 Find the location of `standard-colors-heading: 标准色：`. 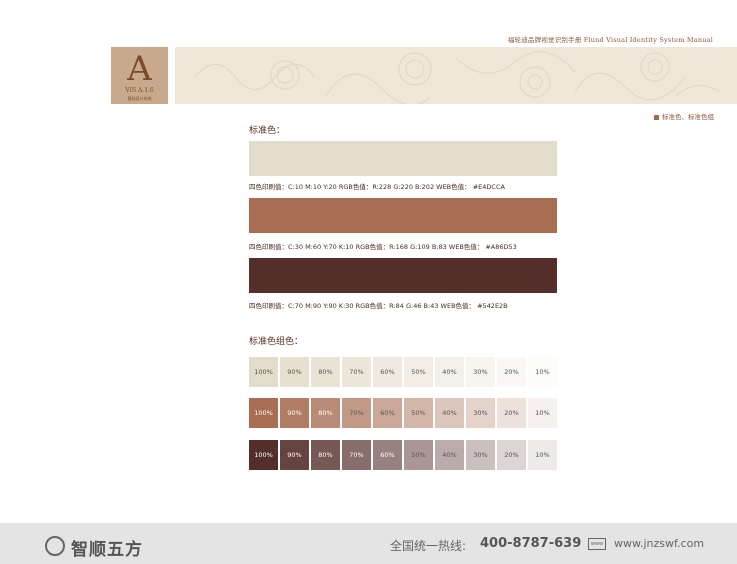

standard-colors-heading: 标准色： is located at coordinates (267, 131).